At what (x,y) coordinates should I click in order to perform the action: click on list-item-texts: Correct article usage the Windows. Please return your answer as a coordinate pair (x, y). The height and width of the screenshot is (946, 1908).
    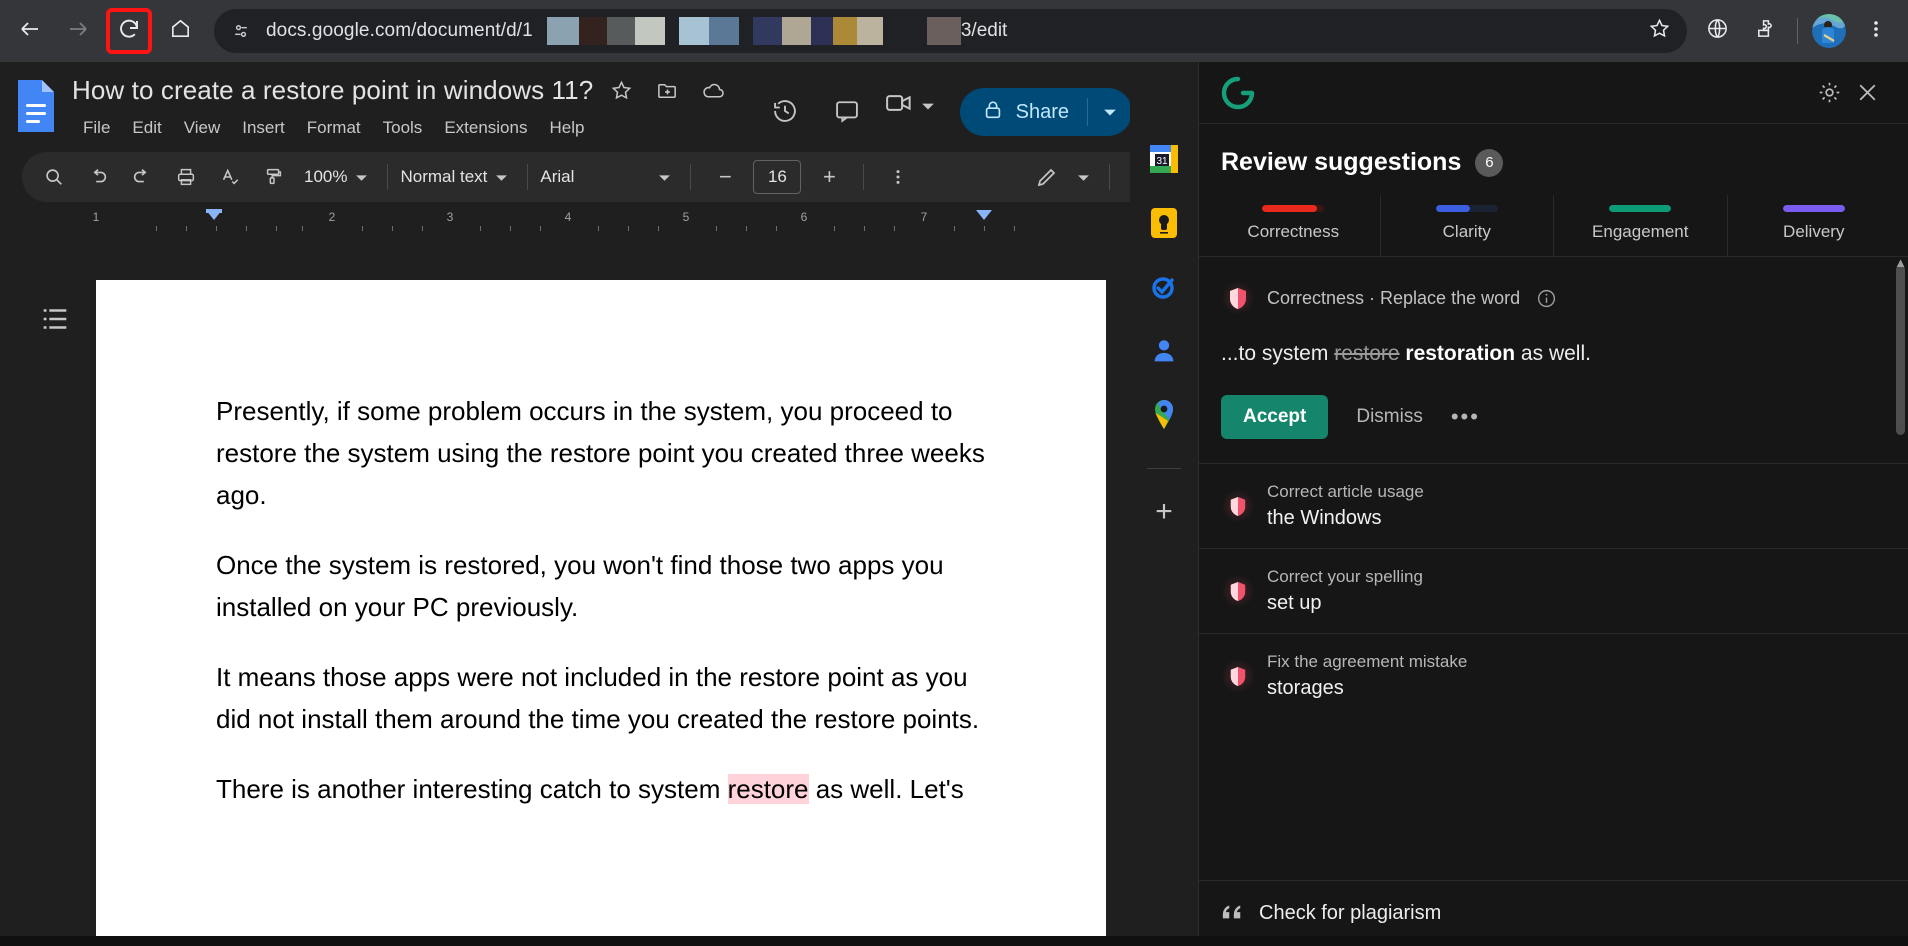
    Looking at the image, I should click on (1345, 506).